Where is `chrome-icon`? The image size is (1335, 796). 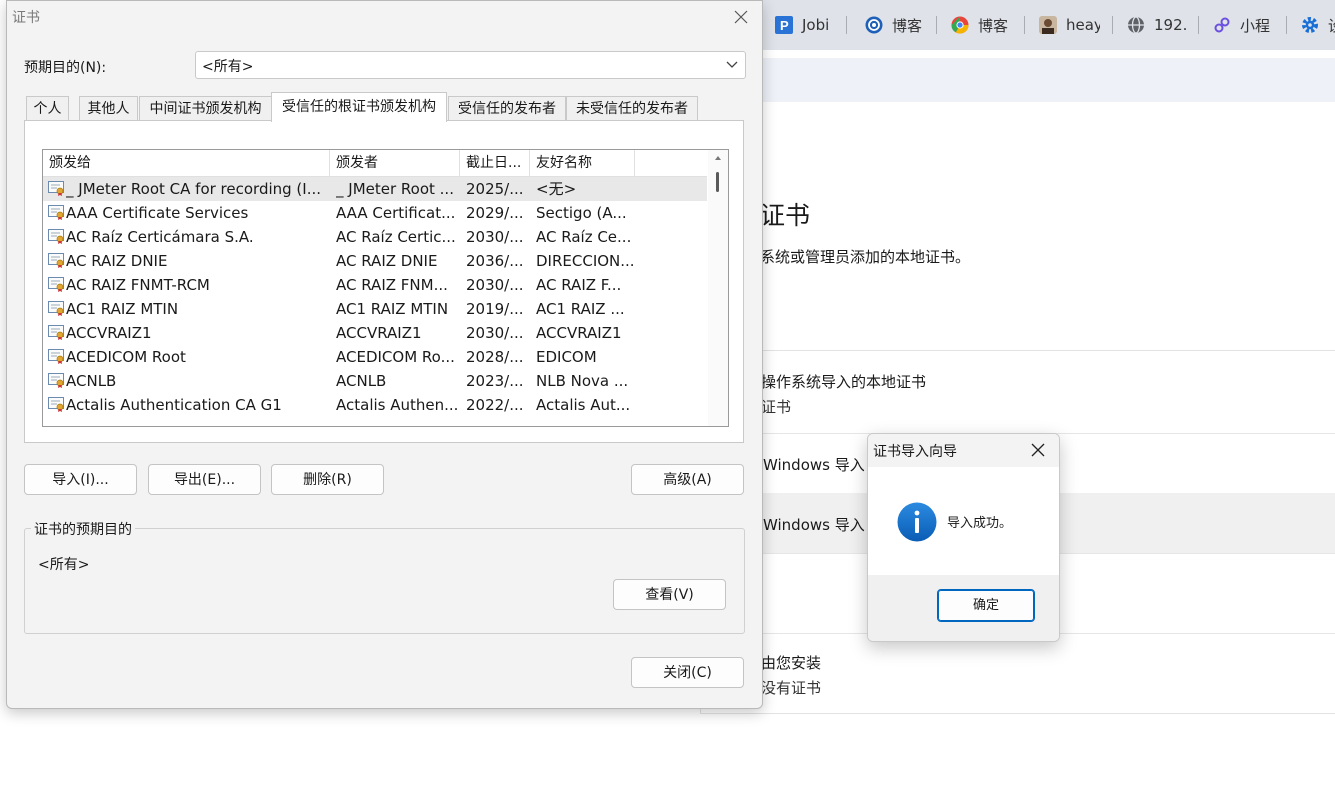 chrome-icon is located at coordinates (960, 25).